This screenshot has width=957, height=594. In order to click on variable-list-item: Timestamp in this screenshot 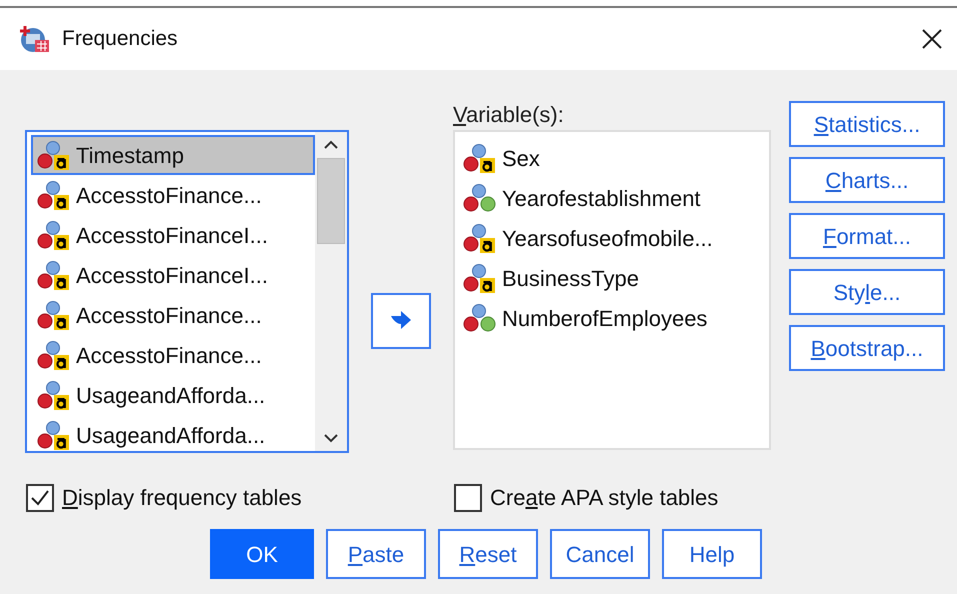, I will do `click(173, 155)`.